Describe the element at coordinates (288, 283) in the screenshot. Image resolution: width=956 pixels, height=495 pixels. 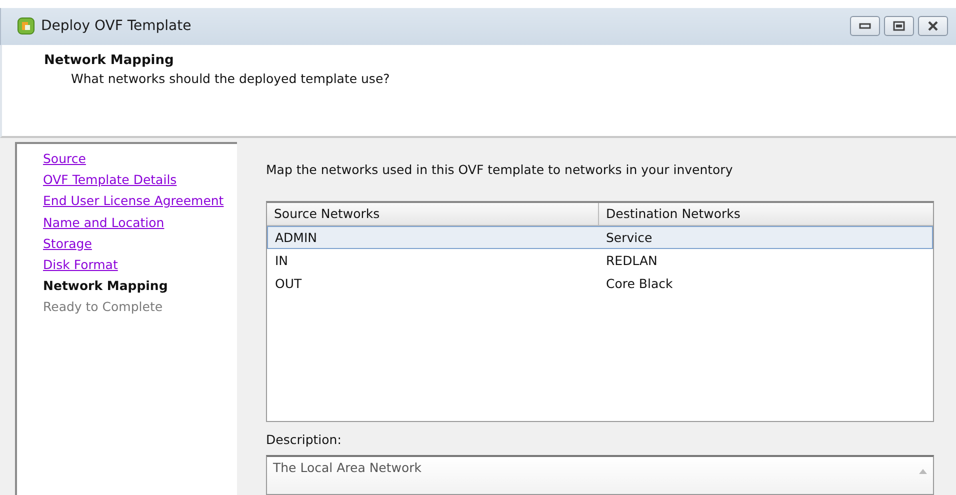
I see `table-cell-text: OUT` at that location.